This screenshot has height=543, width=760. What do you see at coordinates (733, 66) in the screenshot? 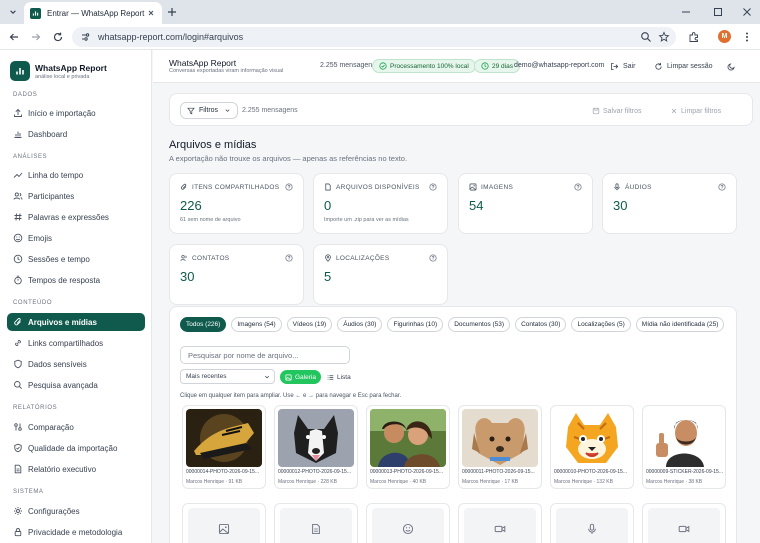
I see `dark-mode-toggle` at bounding box center [733, 66].